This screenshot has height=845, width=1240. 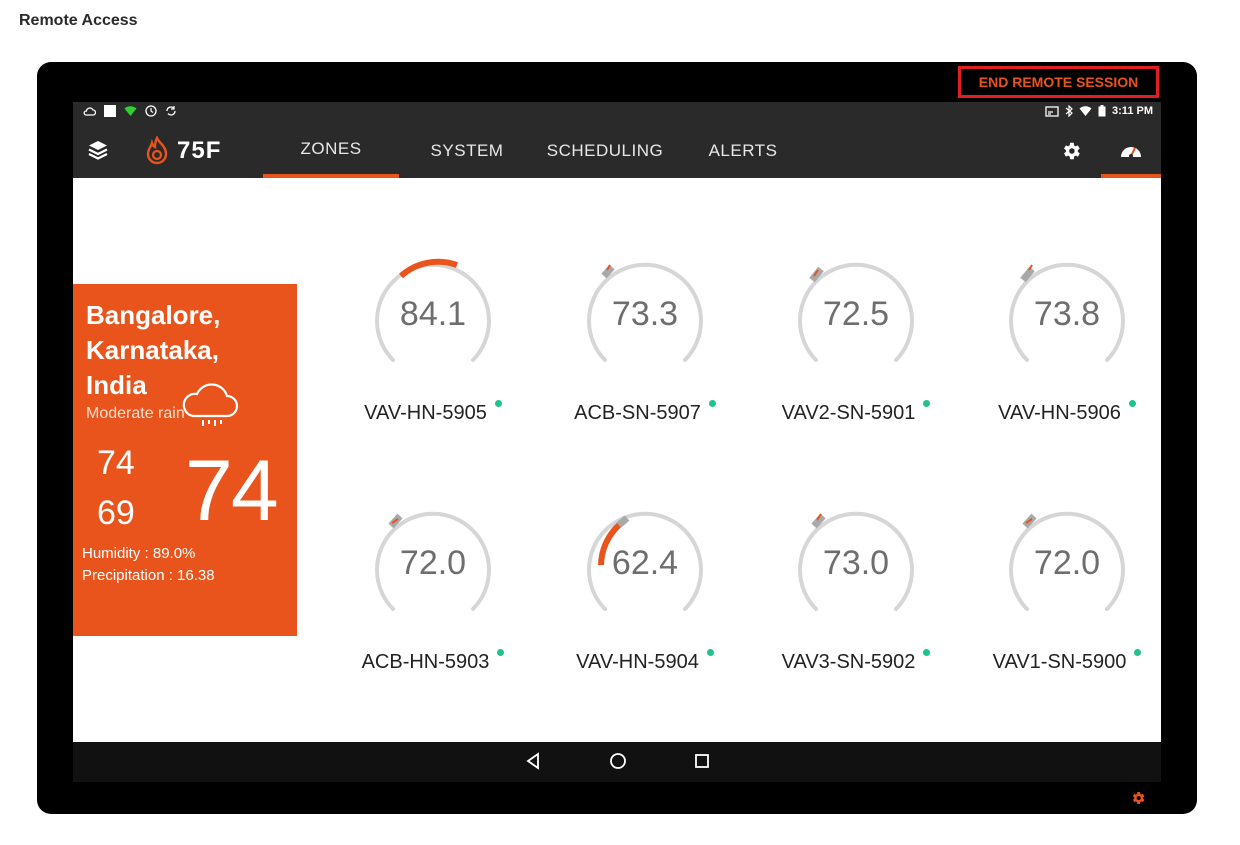 I want to click on tab-scheduling: SCHEDULING, so click(x=605, y=151).